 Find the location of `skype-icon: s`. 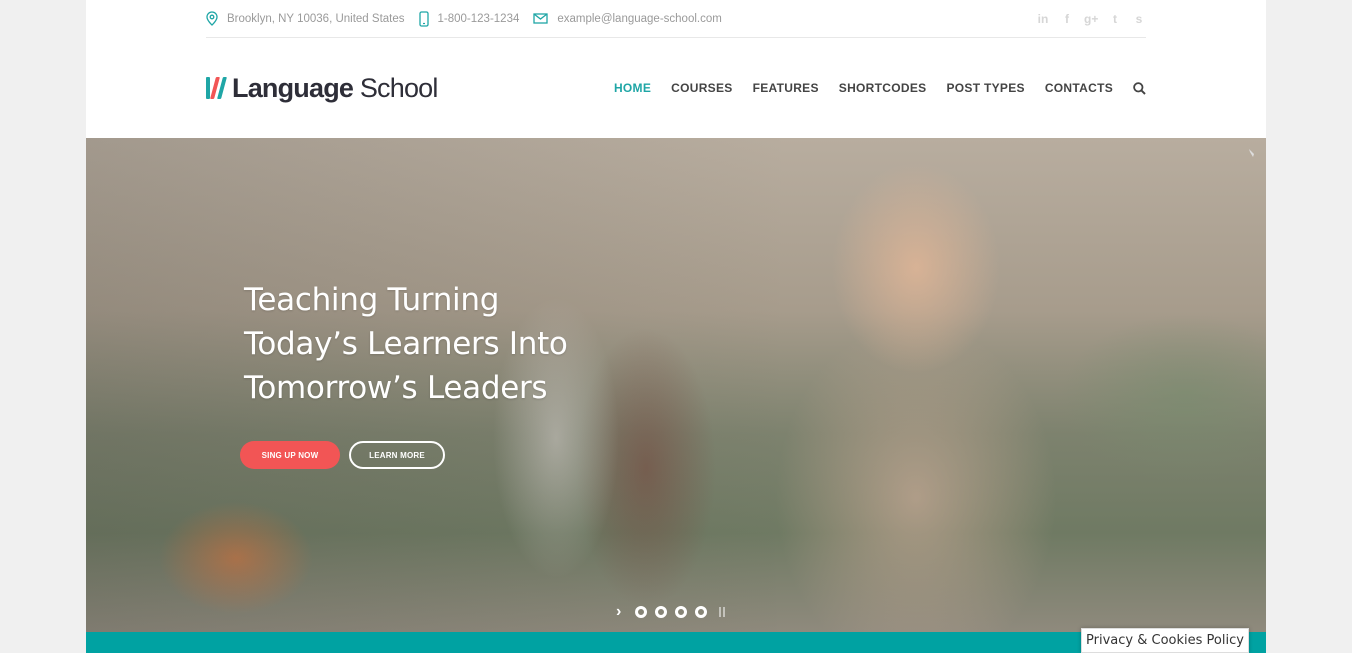

skype-icon: s is located at coordinates (1139, 19).